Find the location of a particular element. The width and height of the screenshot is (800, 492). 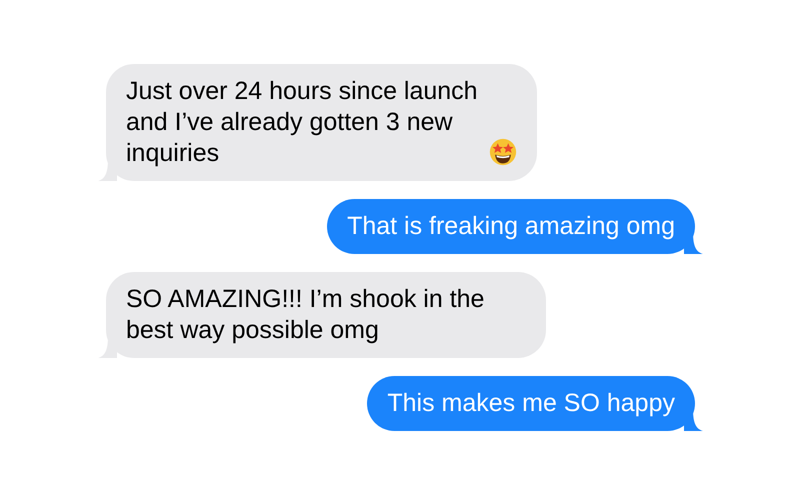

message-text: This makes me SO happy is located at coordinates (531, 403).